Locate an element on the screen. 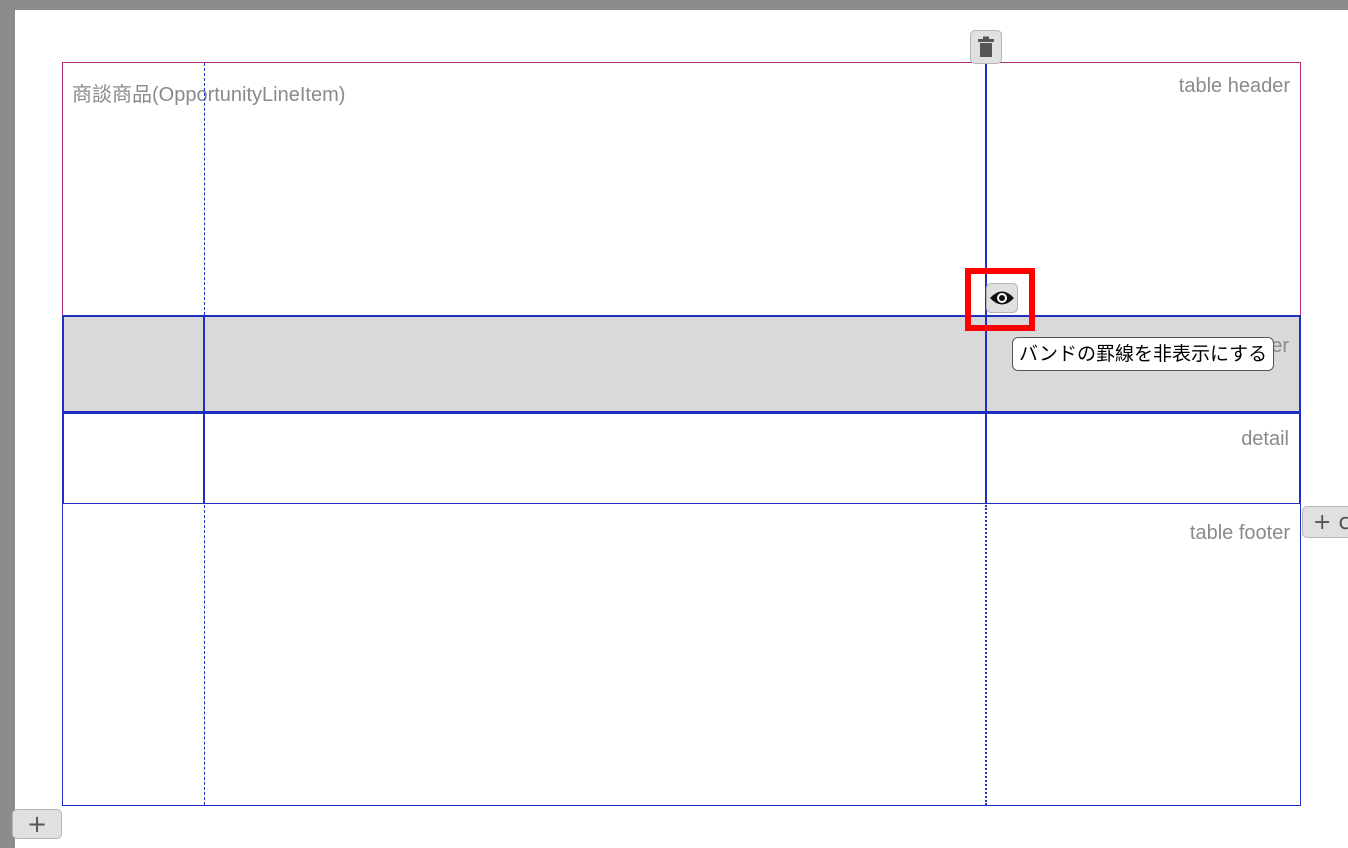  band-detail: detail is located at coordinates (681, 458).